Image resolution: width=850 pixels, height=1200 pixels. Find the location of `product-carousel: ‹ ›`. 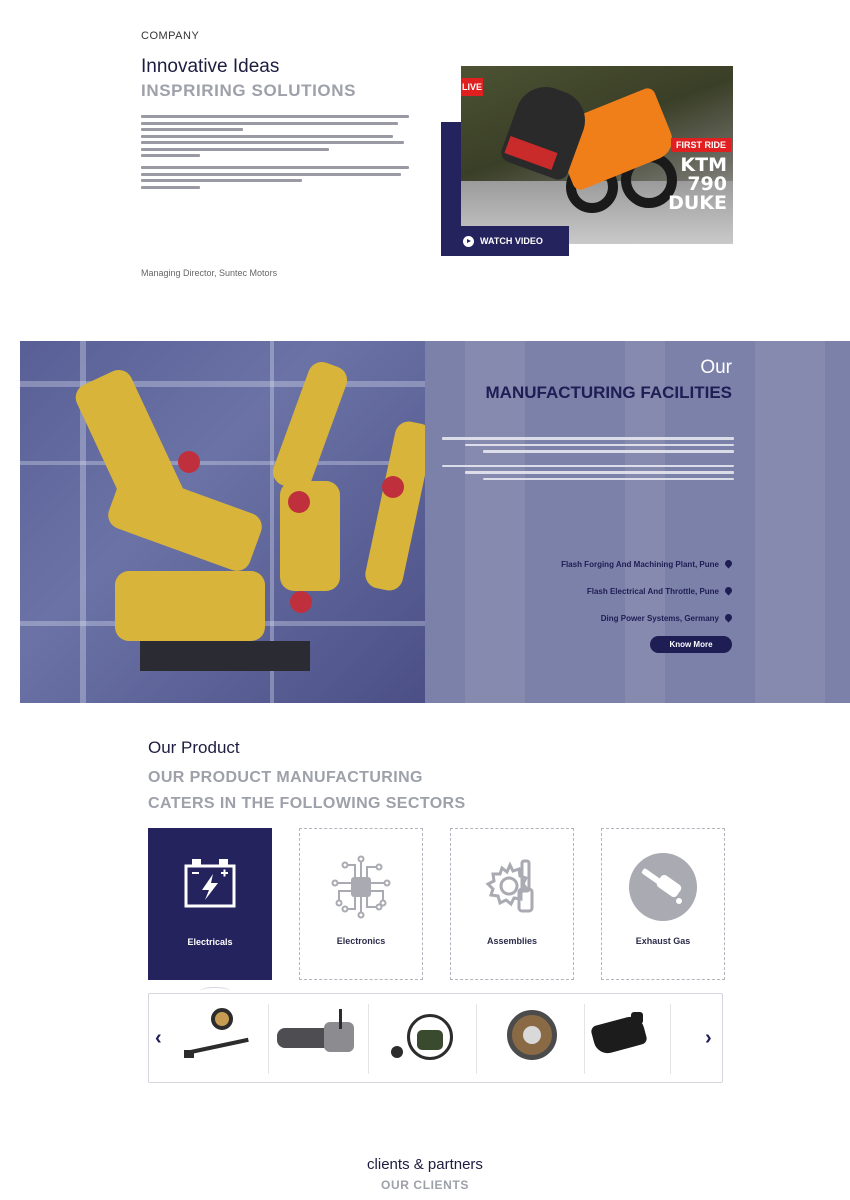

product-carousel: ‹ › is located at coordinates (435, 1038).